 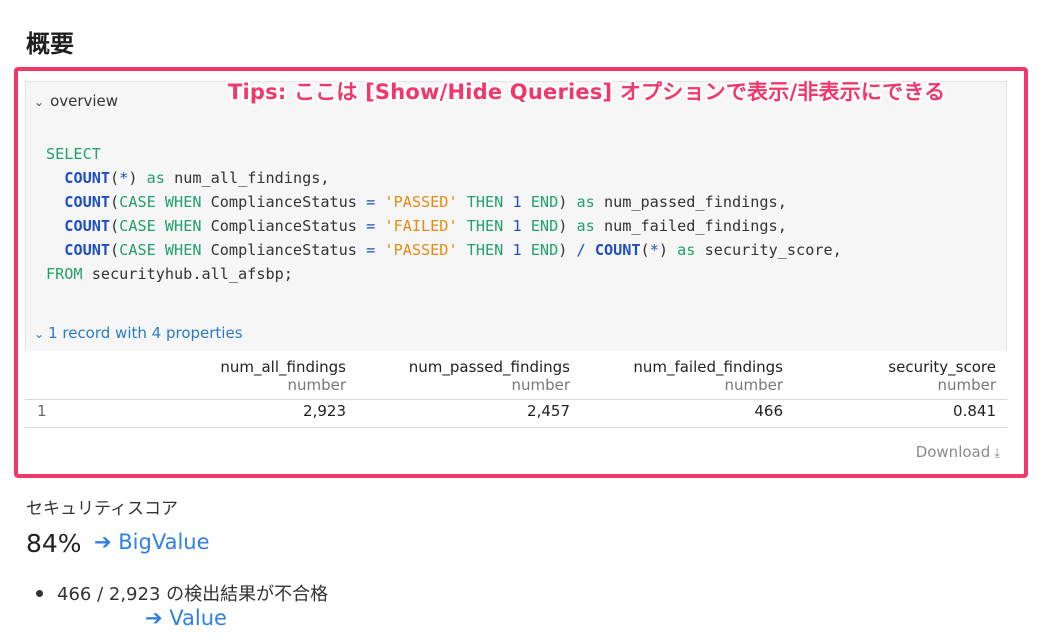 I want to click on download-label: Download, so click(x=953, y=452).